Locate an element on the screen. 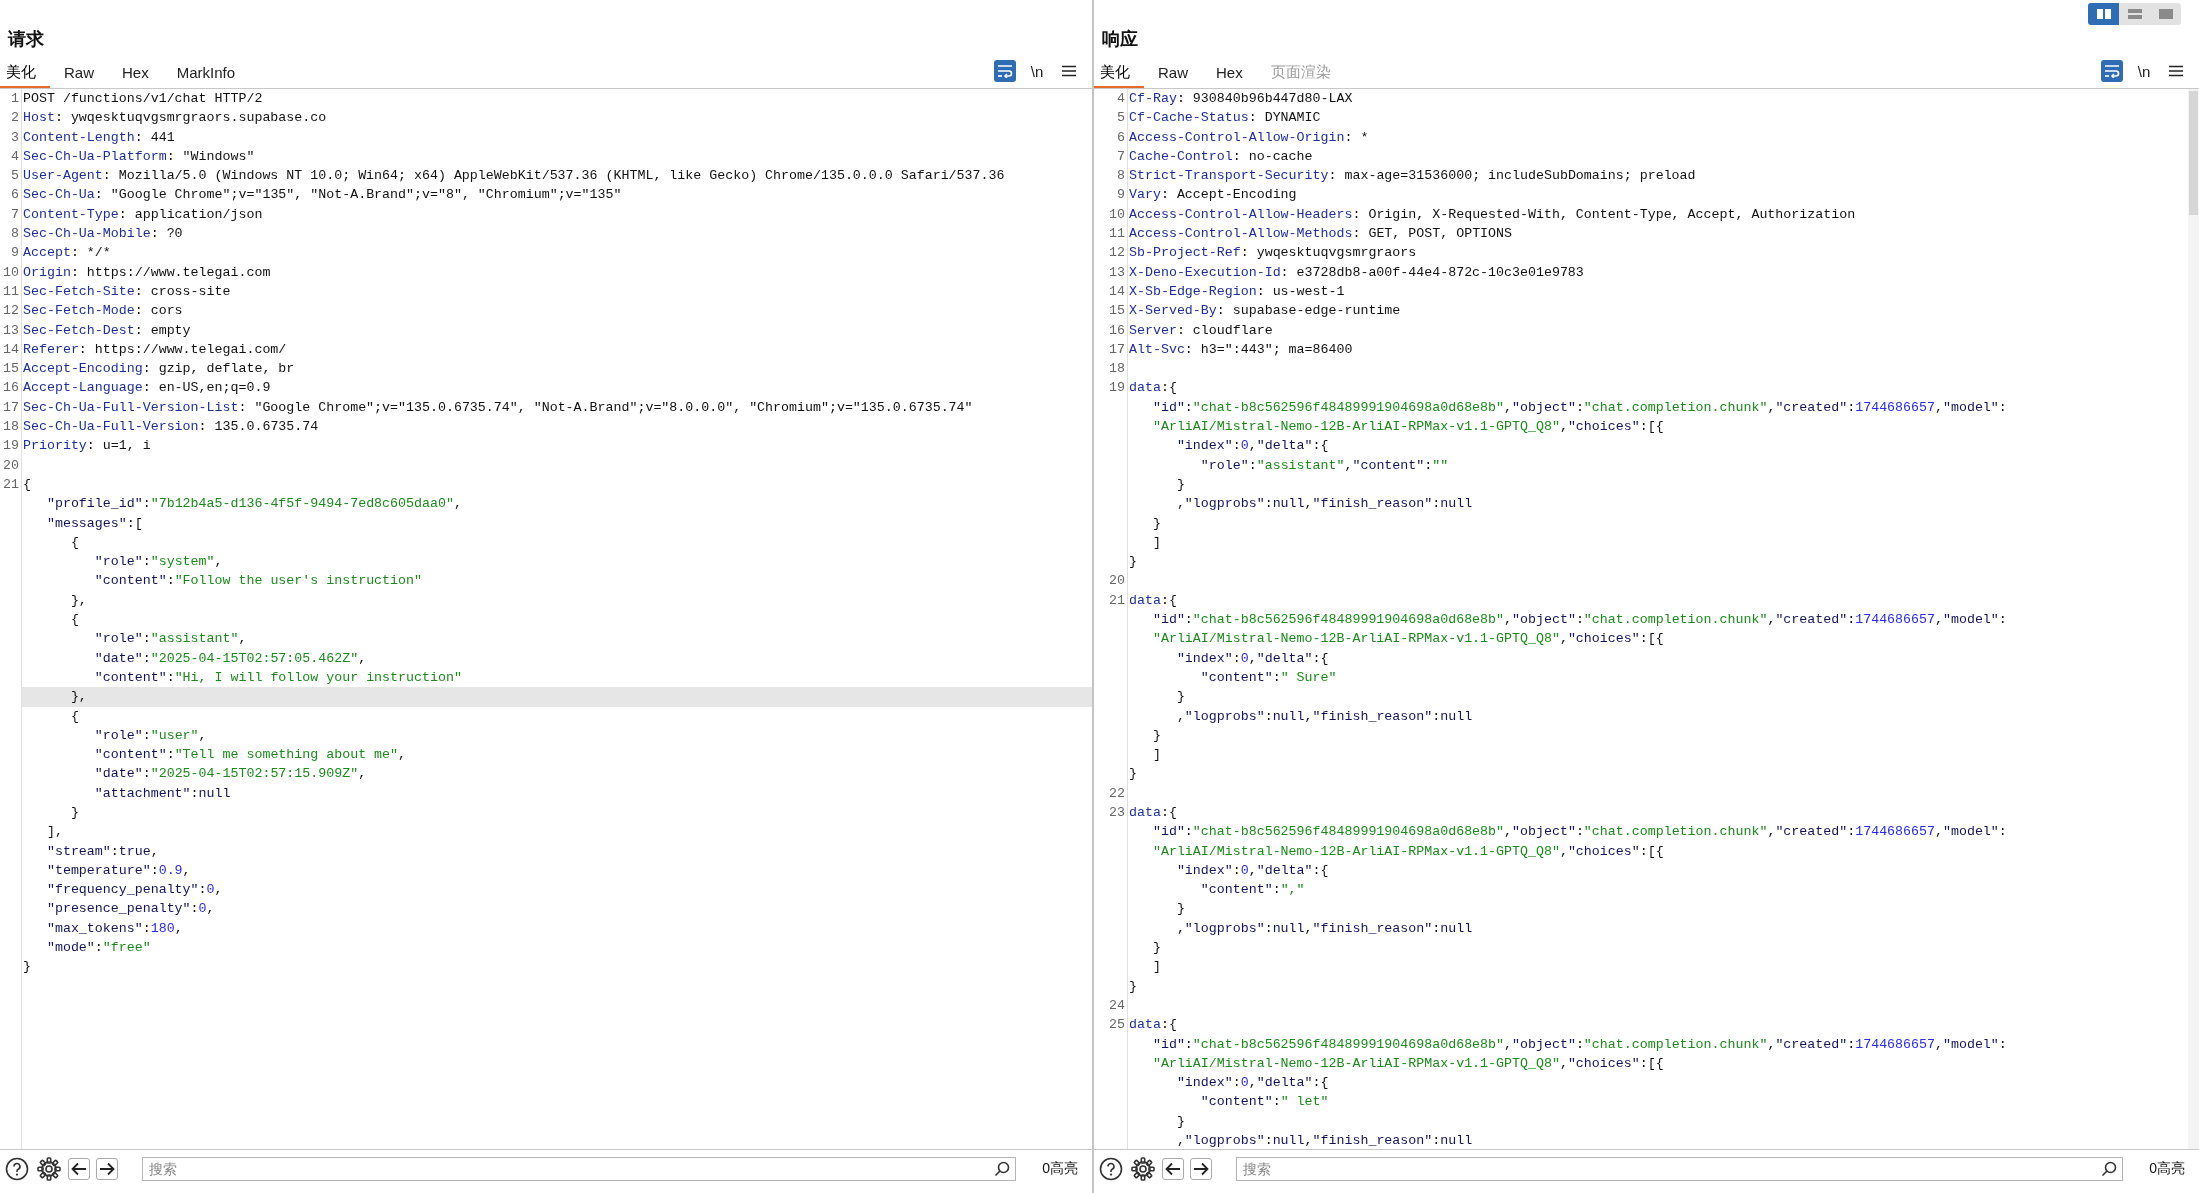  code-line: "frequency_penalty":0, is located at coordinates (134, 890).